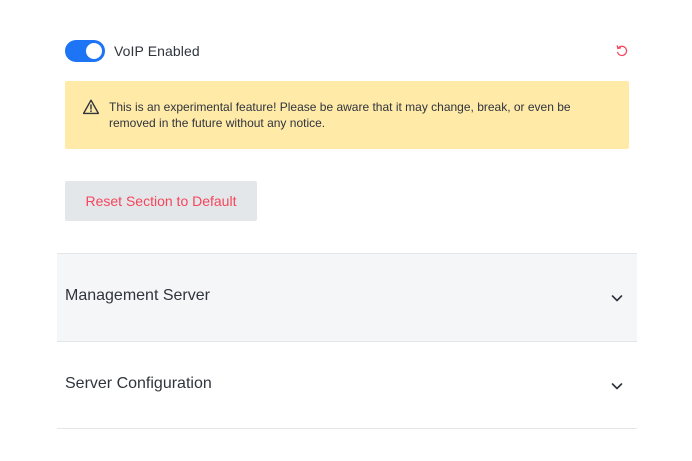  Describe the element at coordinates (137, 295) in the screenshot. I see `section-title: Management Server` at that location.